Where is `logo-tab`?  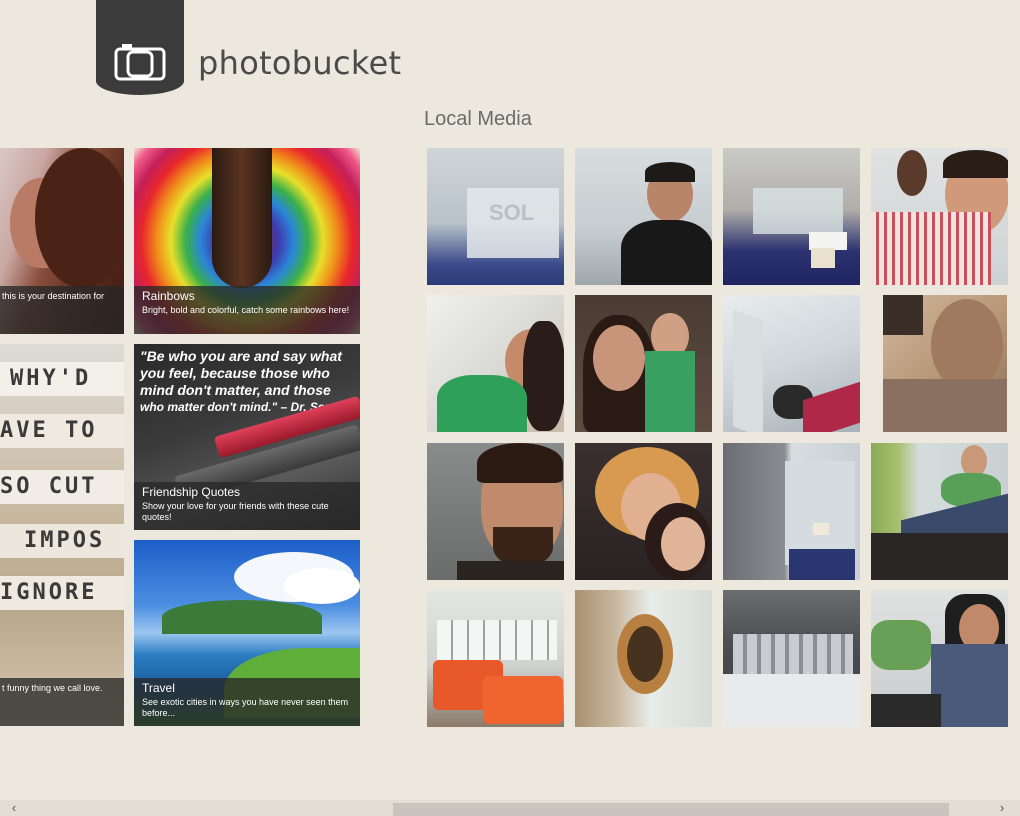
logo-tab is located at coordinates (140, 47).